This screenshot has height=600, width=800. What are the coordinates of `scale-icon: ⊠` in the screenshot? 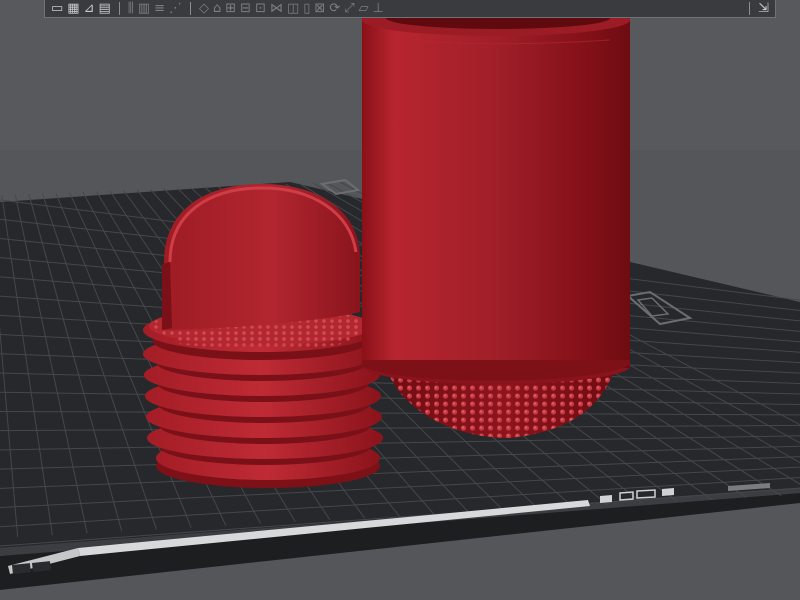 It's located at (319, 9).